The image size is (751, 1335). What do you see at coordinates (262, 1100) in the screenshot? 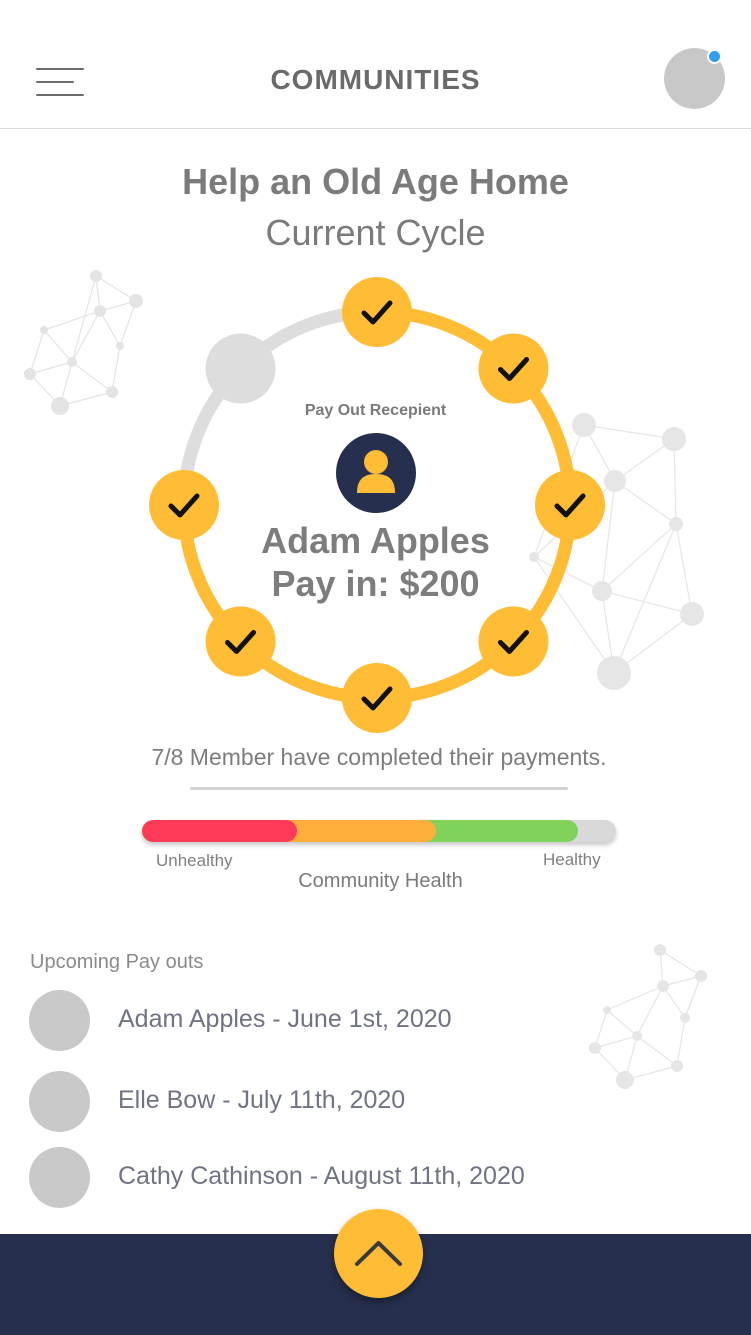
I see `payout-label: Elle Bow - July 11th, 2020` at bounding box center [262, 1100].